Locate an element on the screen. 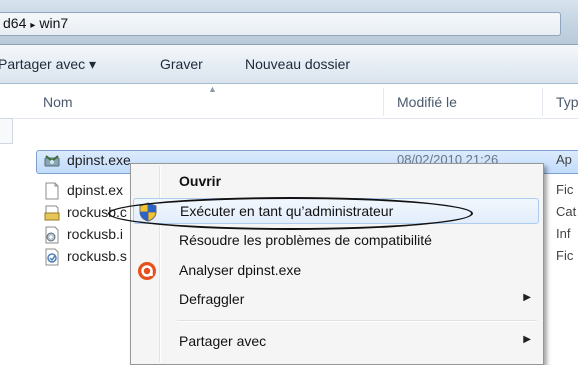  menu-item-label: Exécuter en tant qu’administrateur is located at coordinates (287, 211).